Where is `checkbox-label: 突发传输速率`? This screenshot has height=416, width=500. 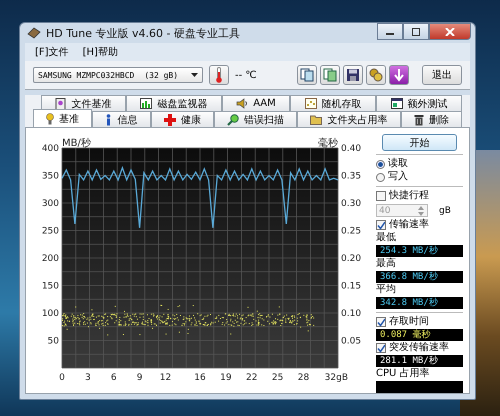
checkbox-label: 突发传输速率 is located at coordinates (419, 348).